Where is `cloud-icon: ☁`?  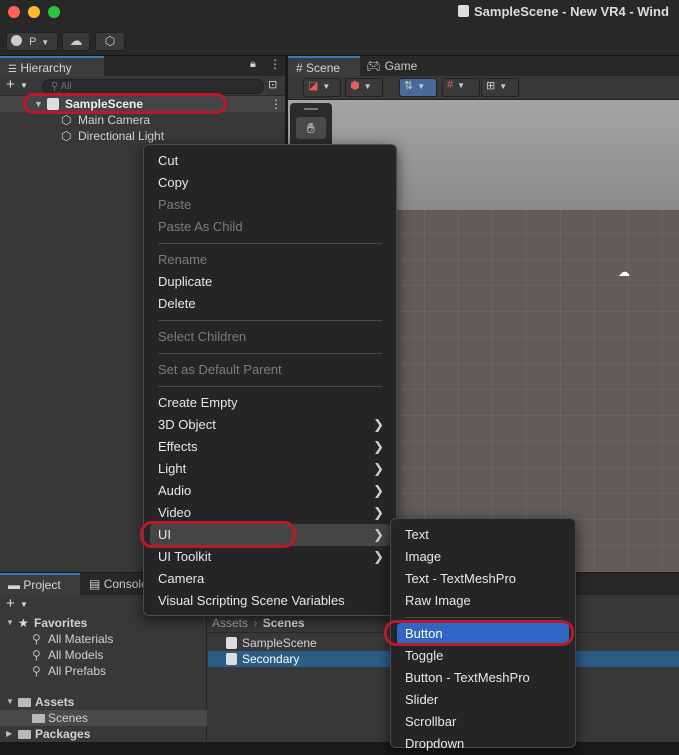 cloud-icon: ☁ is located at coordinates (76, 40).